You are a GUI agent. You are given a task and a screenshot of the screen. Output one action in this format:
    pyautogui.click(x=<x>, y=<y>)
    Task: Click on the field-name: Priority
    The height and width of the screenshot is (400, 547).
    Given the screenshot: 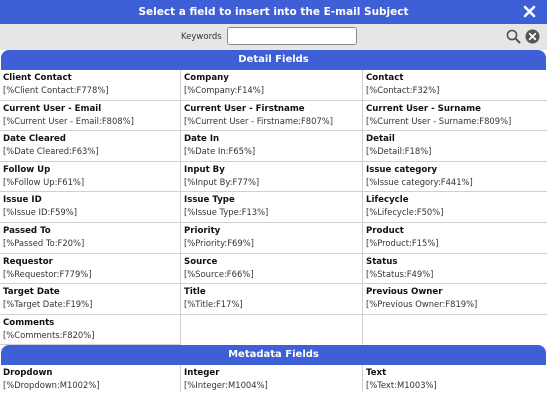 What is the action you would take?
    pyautogui.click(x=202, y=230)
    